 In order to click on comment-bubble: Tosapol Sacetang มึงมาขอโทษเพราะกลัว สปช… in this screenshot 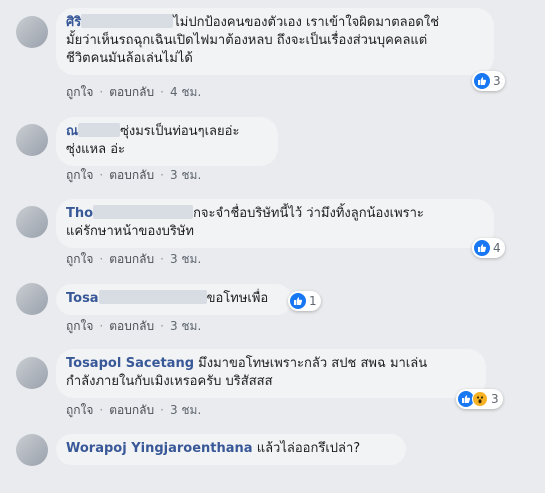, I will do `click(271, 373)`.